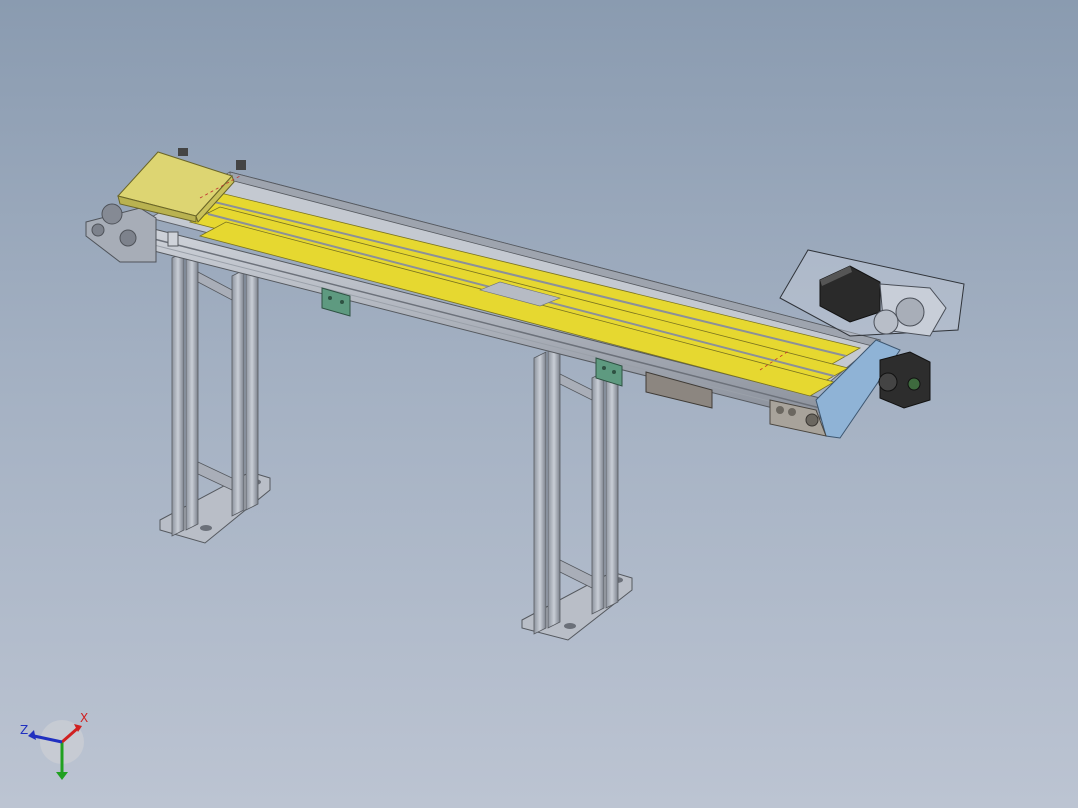 The width and height of the screenshot is (1078, 808). I want to click on x-axis-label: X, so click(84, 718).